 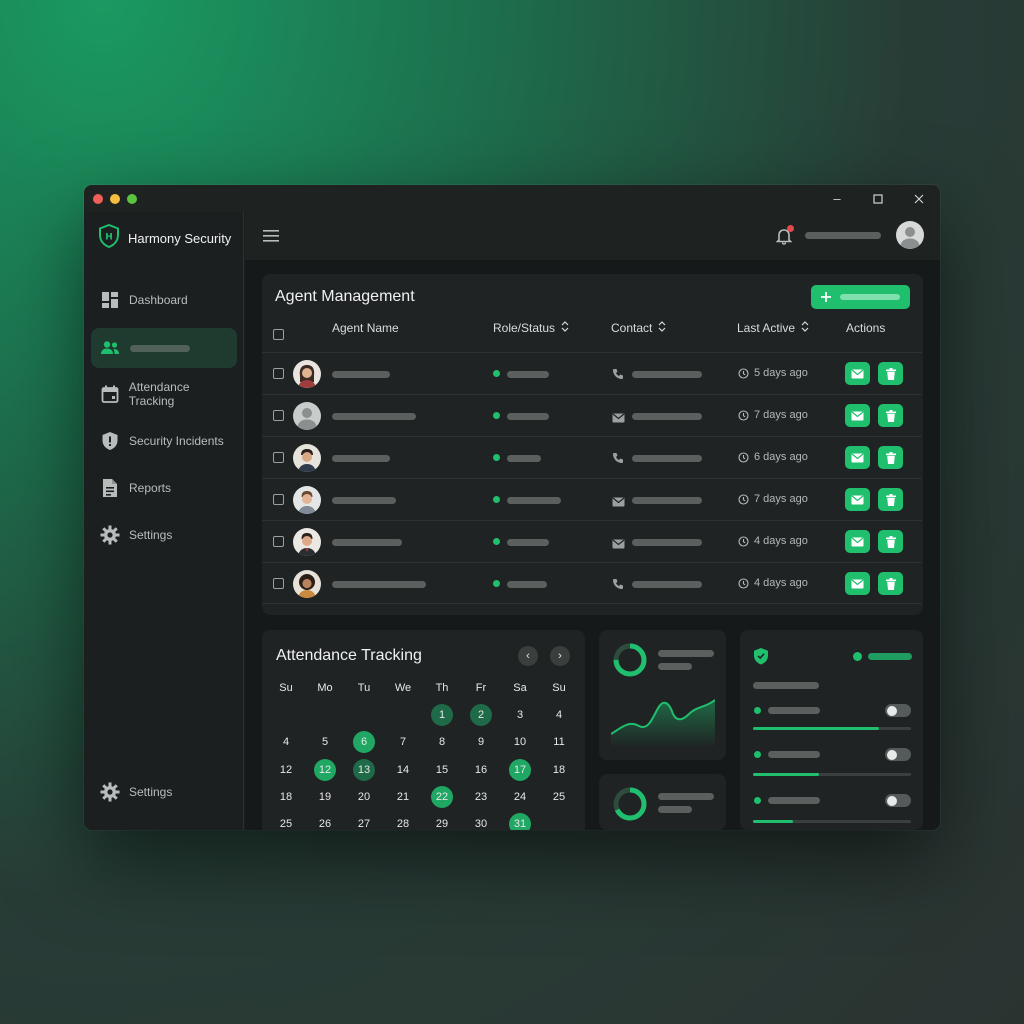 What do you see at coordinates (790, 228) in the screenshot?
I see `notification-dot` at bounding box center [790, 228].